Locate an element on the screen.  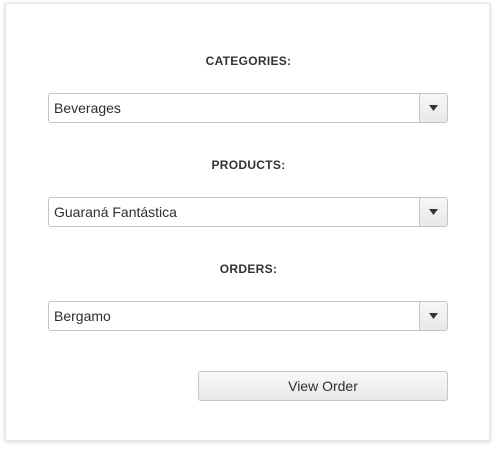
categories-label: CATEGORIES: is located at coordinates (248, 61).